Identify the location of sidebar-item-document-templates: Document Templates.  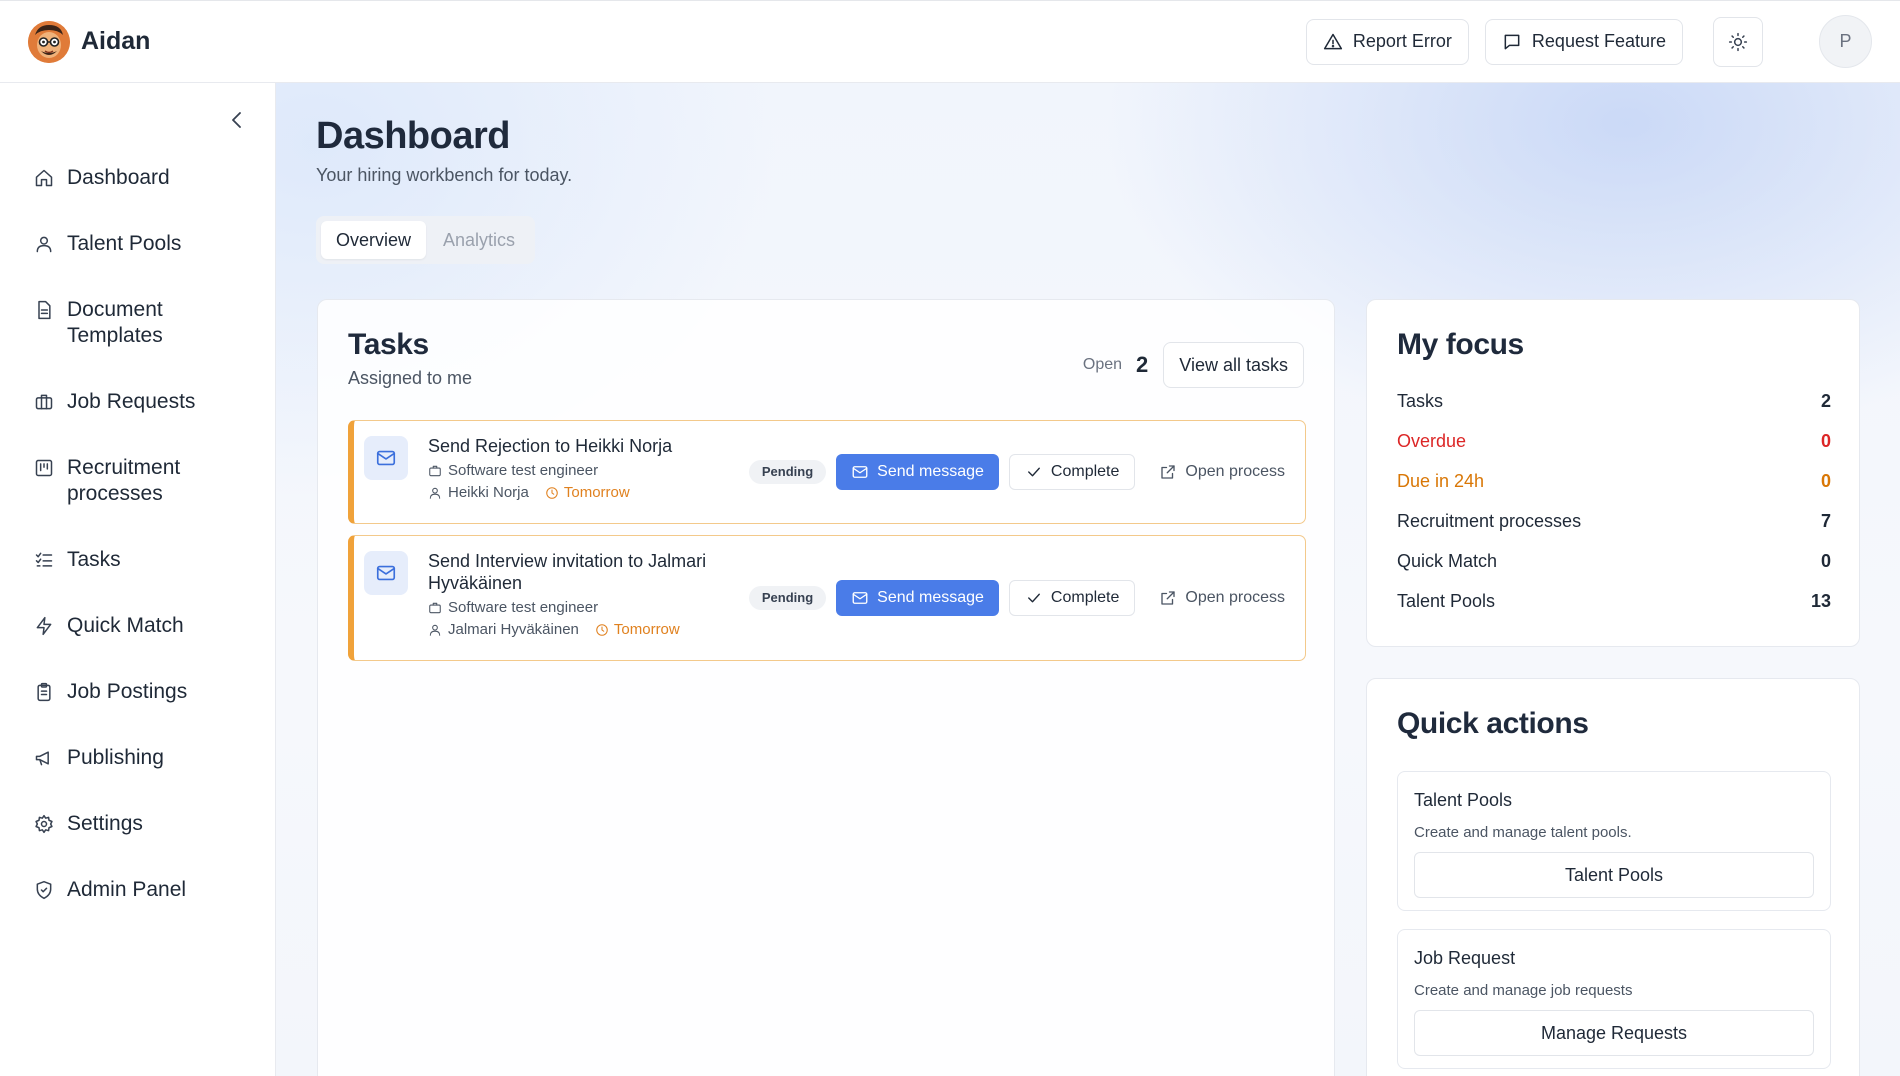
(144, 323).